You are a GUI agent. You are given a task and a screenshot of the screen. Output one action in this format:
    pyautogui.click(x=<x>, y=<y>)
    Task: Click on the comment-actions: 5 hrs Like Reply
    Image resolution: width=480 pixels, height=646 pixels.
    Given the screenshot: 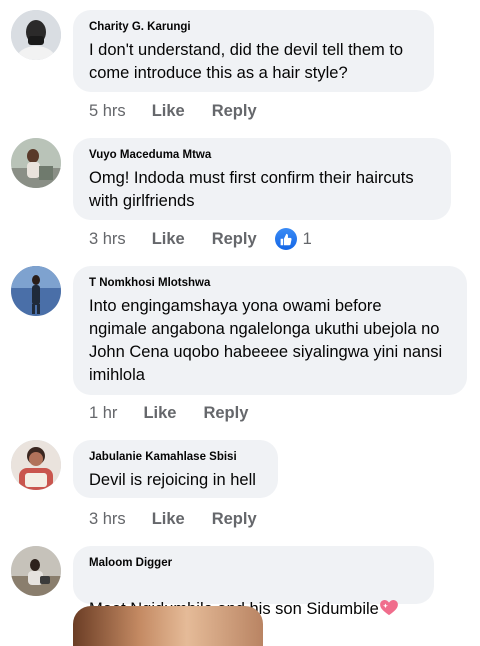 What is the action you would take?
    pyautogui.click(x=173, y=111)
    